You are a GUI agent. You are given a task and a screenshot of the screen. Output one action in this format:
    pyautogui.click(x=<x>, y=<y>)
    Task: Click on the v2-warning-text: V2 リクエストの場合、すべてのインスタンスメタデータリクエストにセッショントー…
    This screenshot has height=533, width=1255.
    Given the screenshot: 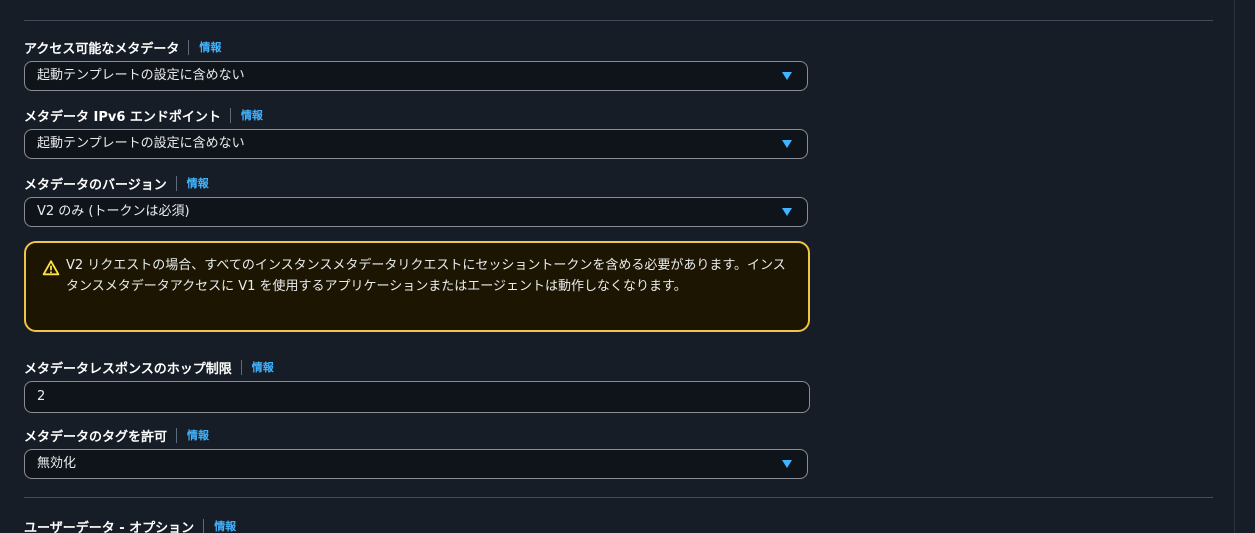 What is the action you would take?
    pyautogui.click(x=426, y=276)
    